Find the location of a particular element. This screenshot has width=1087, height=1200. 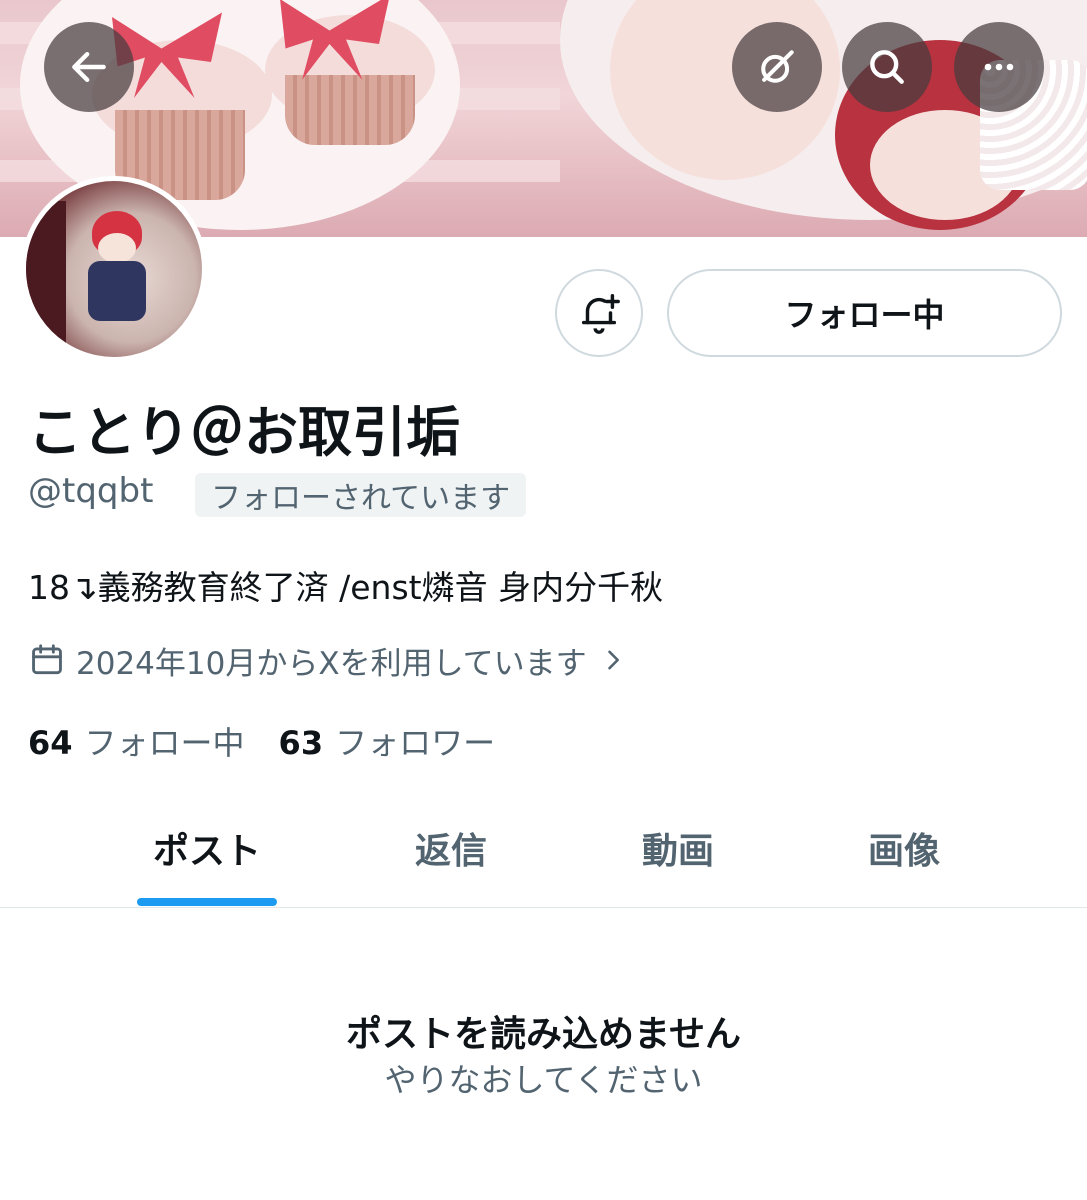

more-button is located at coordinates (999, 67).